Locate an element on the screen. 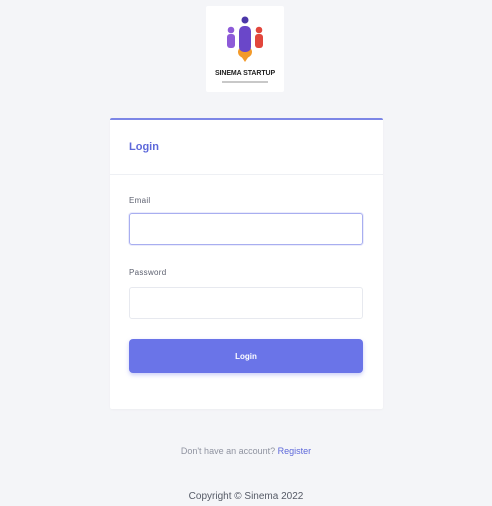 This screenshot has width=492, height=506. card-title: Login is located at coordinates (246, 147).